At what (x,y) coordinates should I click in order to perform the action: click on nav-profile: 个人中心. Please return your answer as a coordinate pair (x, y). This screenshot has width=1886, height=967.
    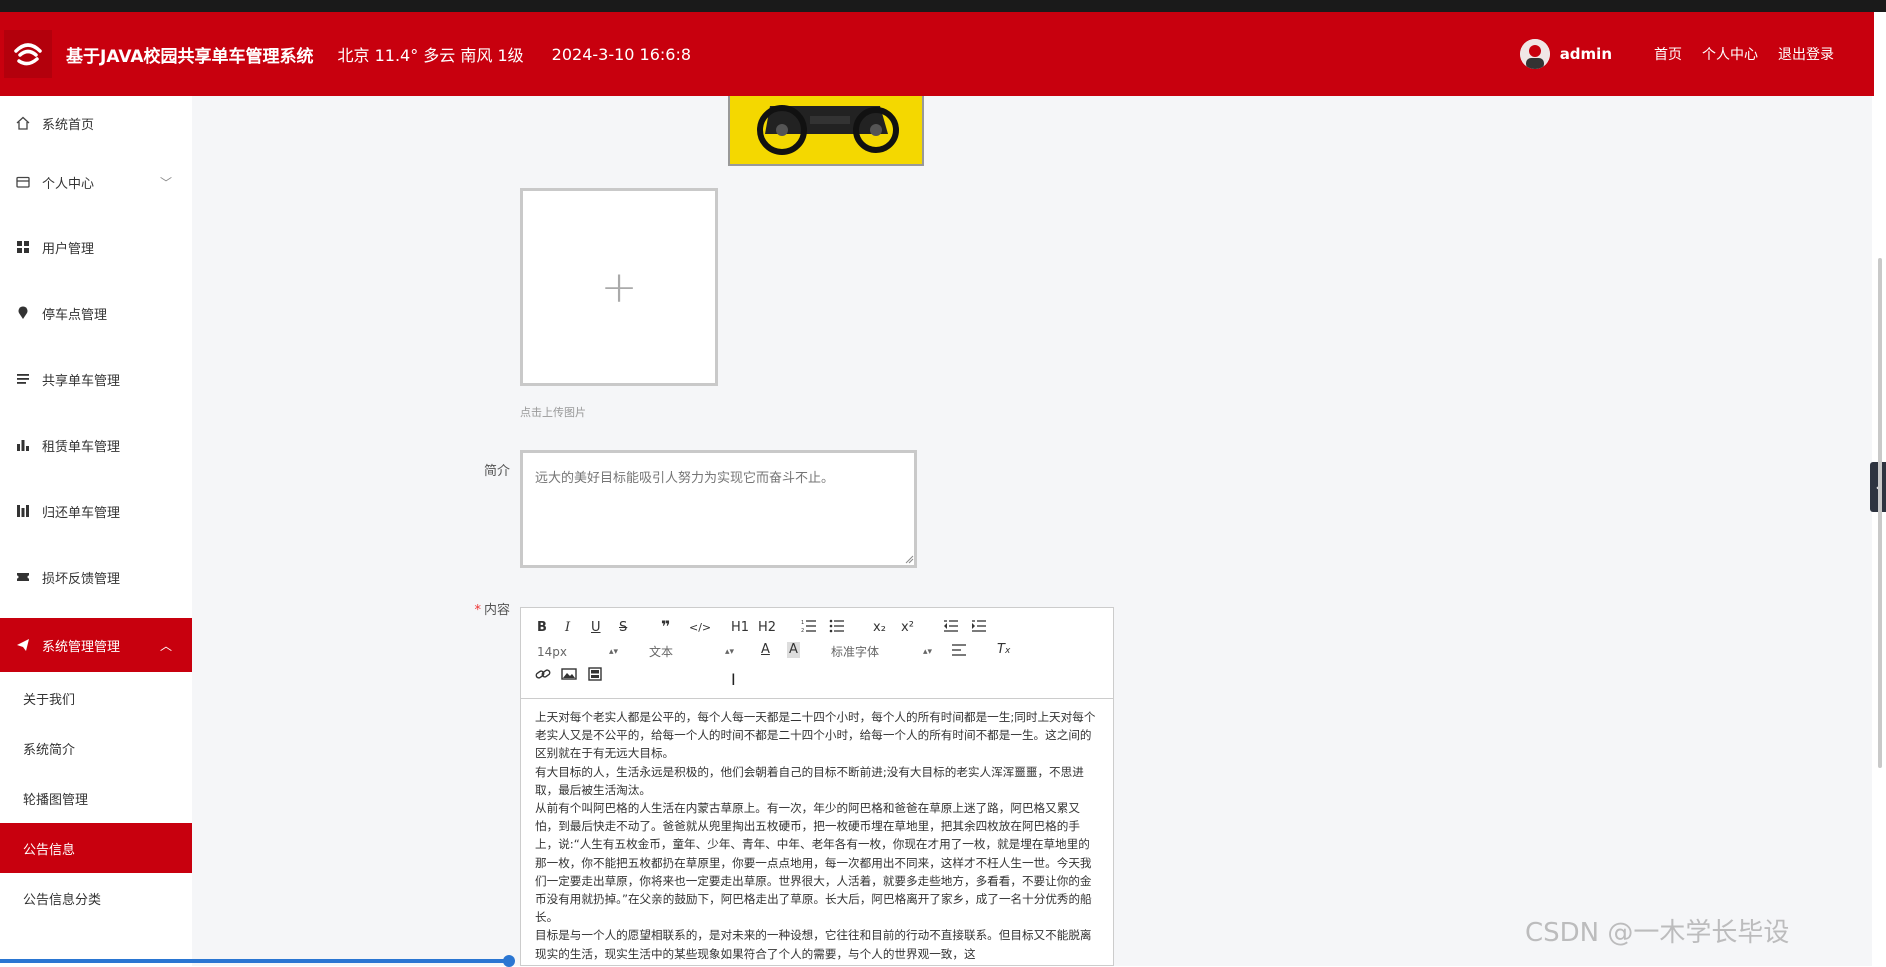
    Looking at the image, I should click on (1730, 54).